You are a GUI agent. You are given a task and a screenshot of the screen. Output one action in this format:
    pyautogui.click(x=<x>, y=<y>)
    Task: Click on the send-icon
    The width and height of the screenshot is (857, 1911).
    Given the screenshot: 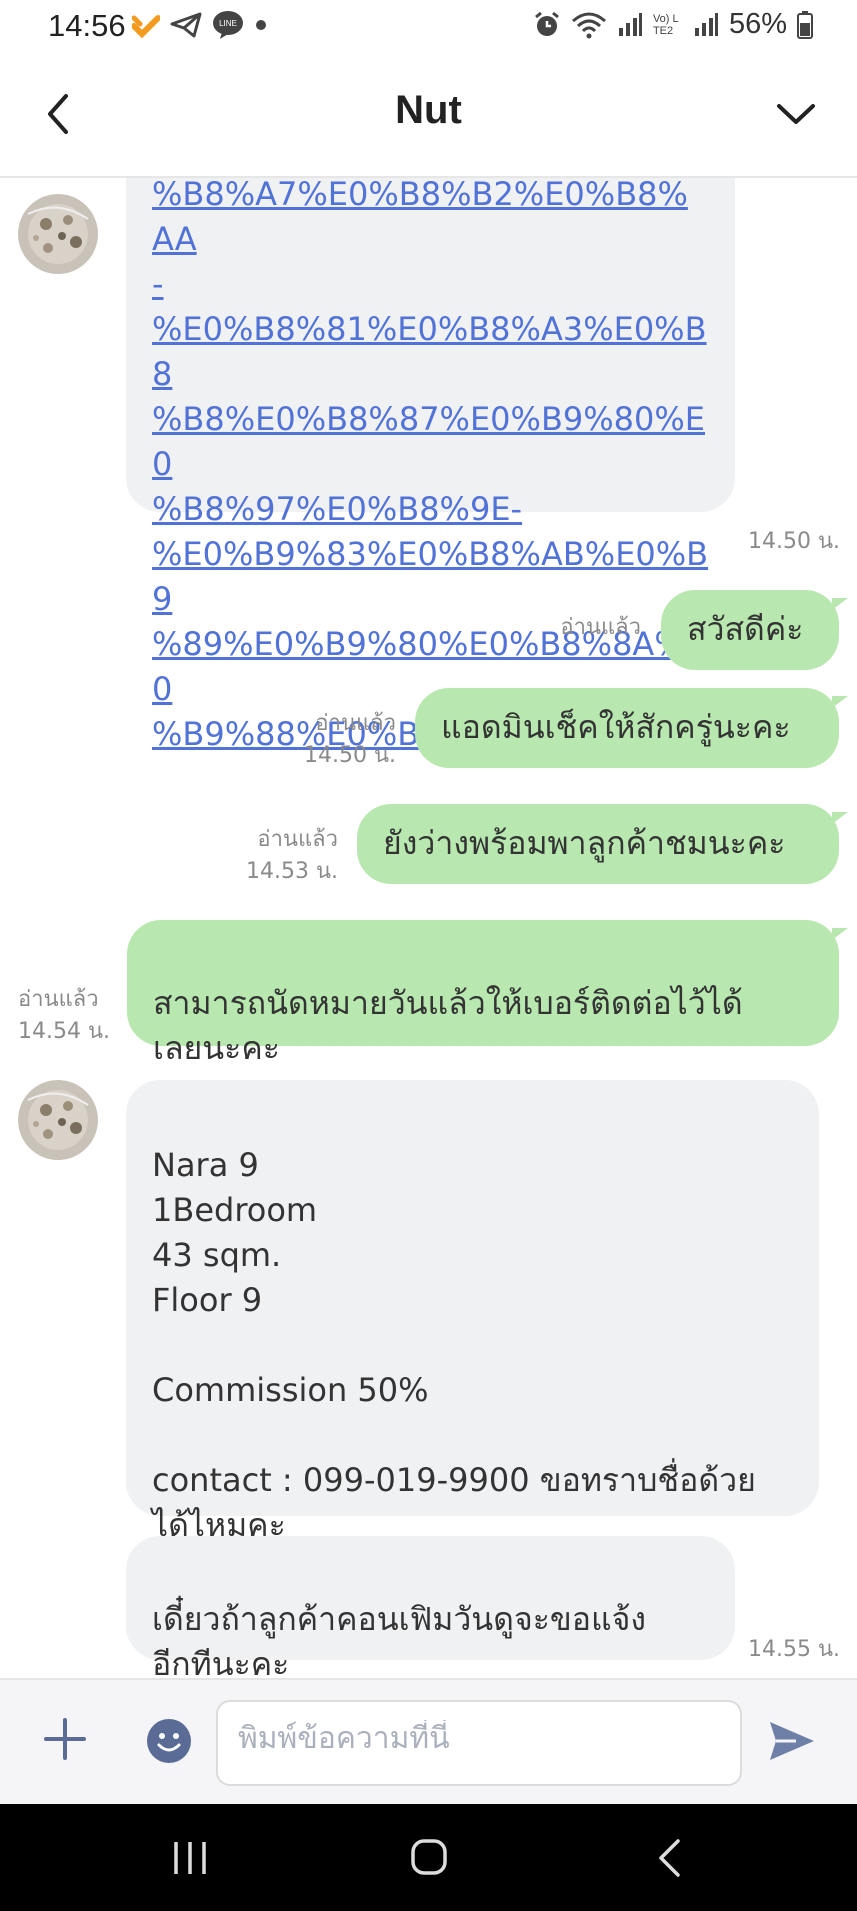 What is the action you would take?
    pyautogui.click(x=792, y=1741)
    